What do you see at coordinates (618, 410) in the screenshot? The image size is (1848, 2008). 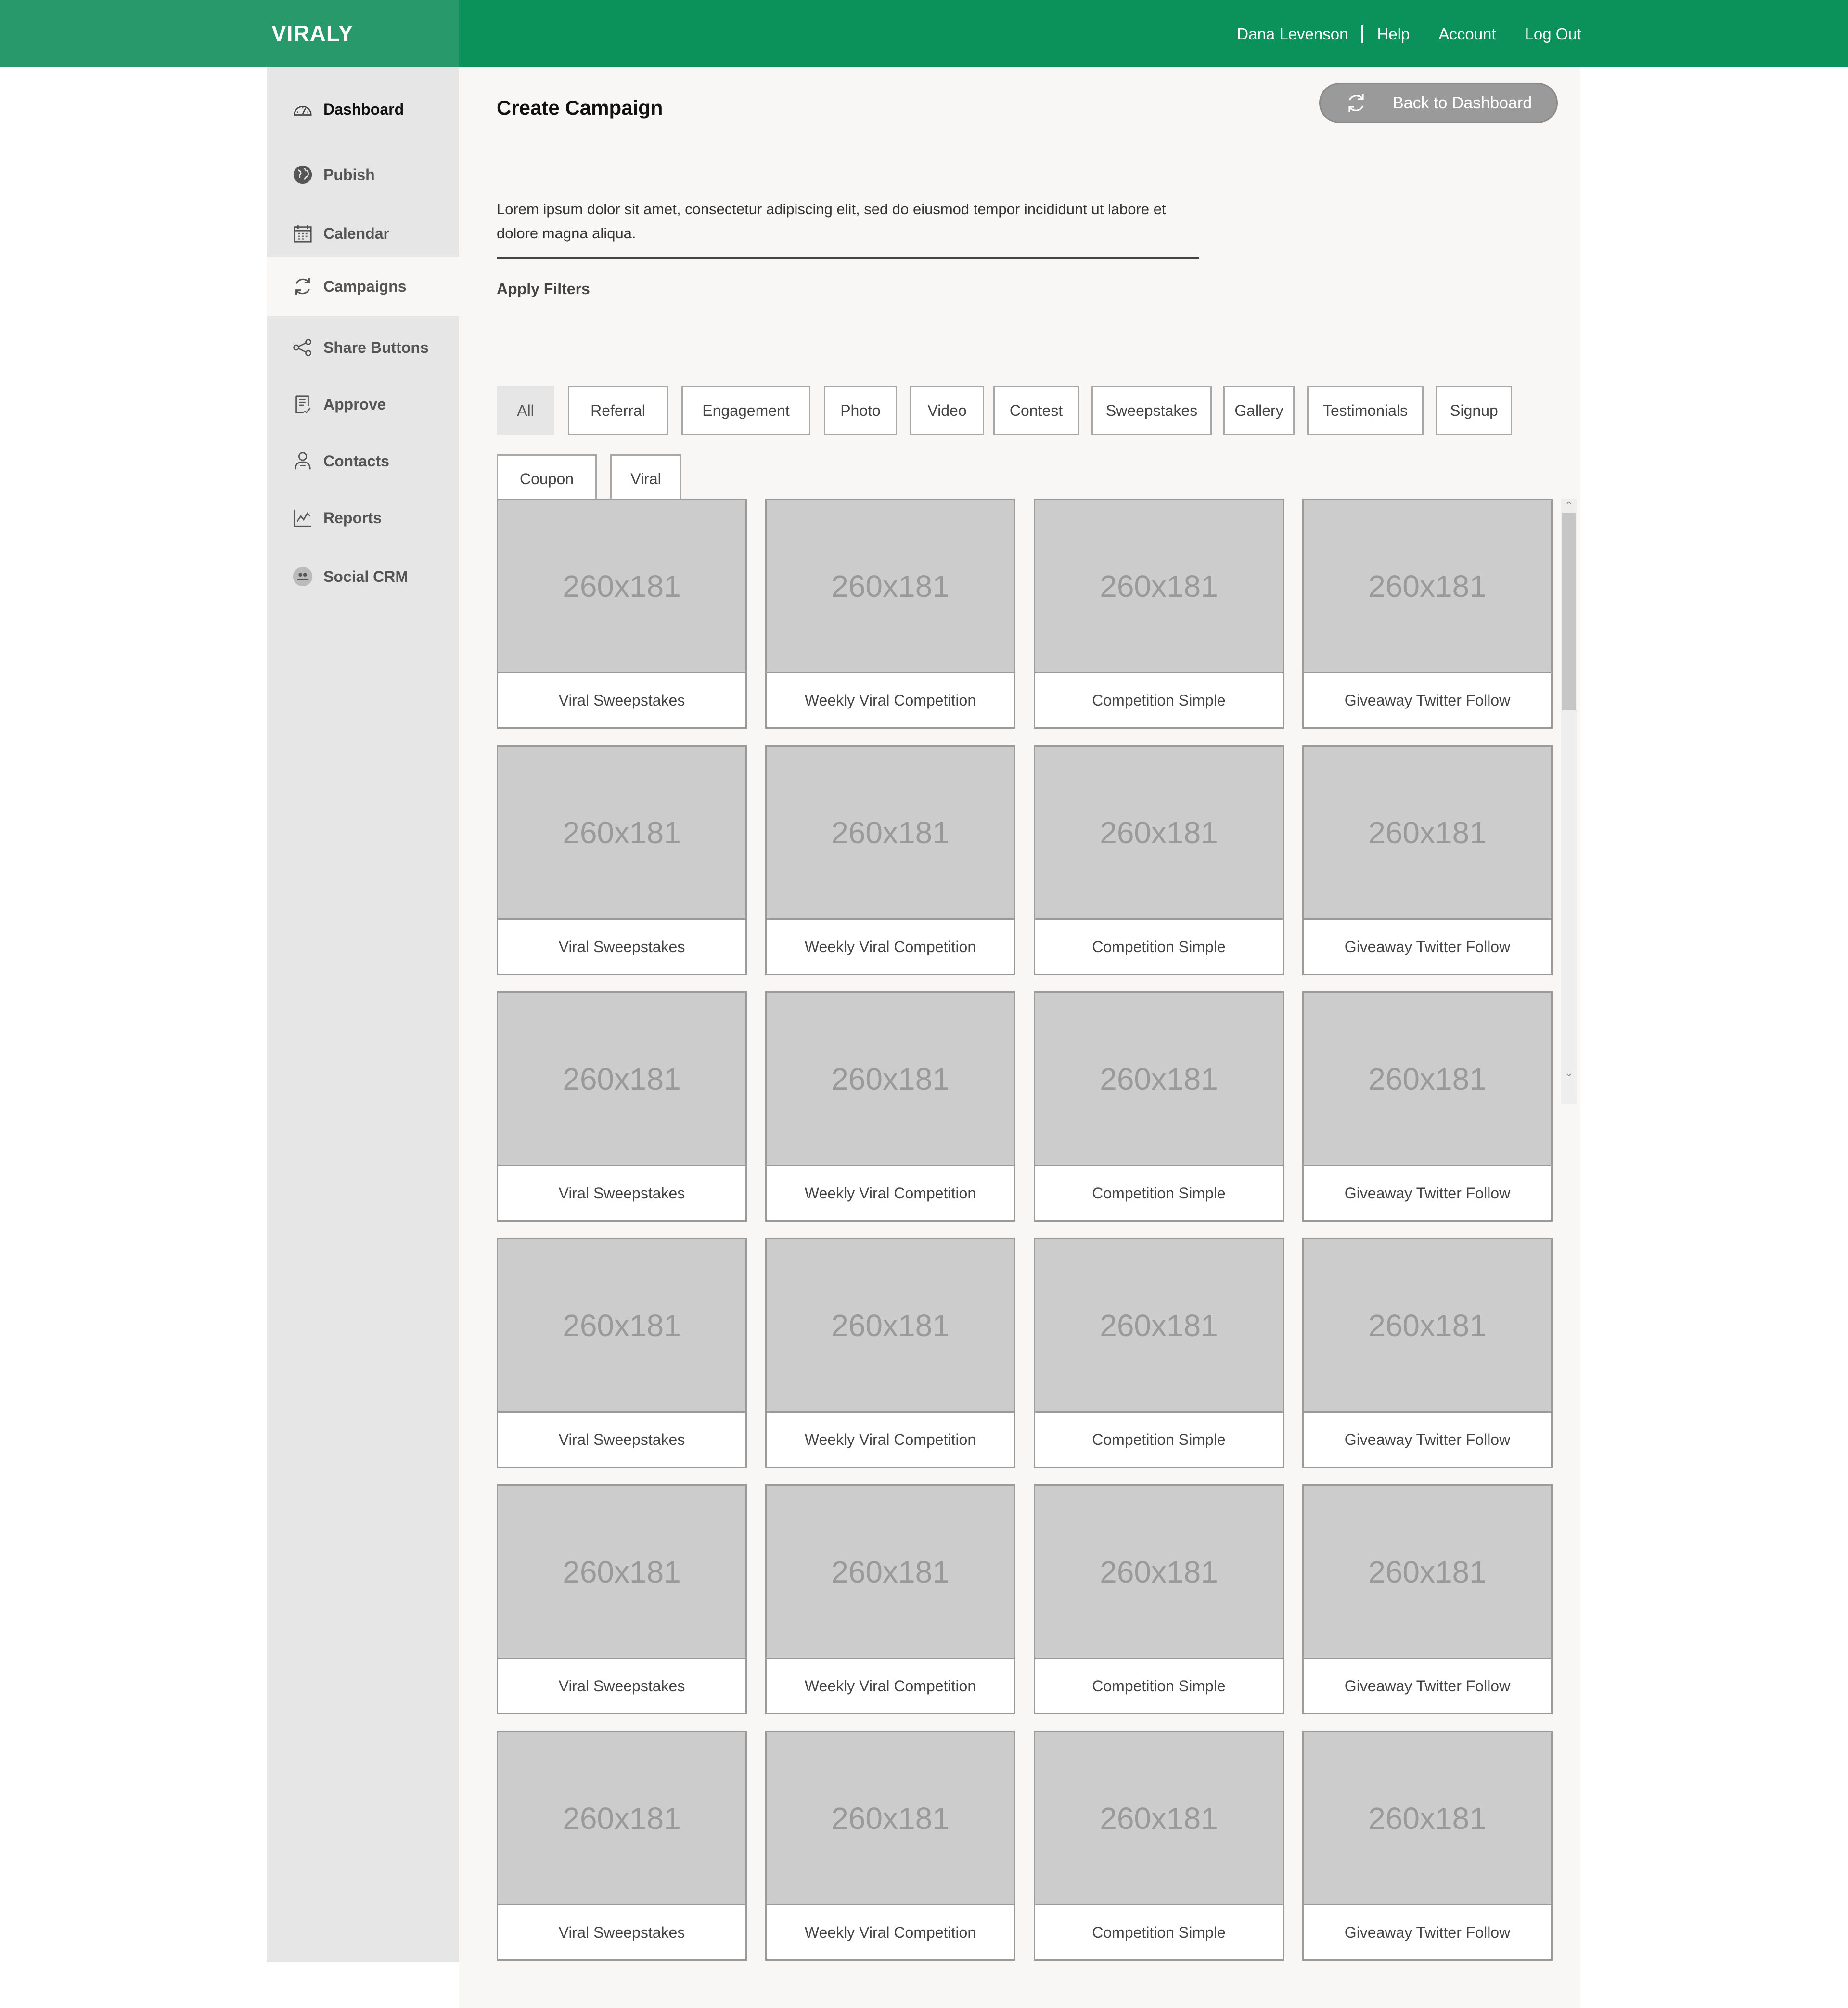 I see `filter-chip-referral: Referral` at bounding box center [618, 410].